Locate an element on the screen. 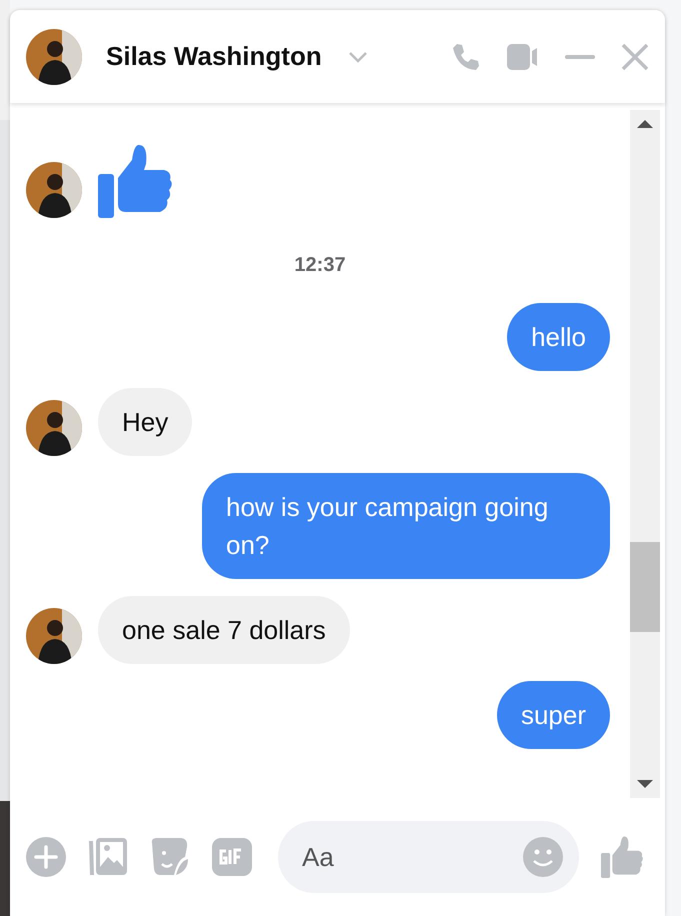  message-field: Aa is located at coordinates (428, 857).